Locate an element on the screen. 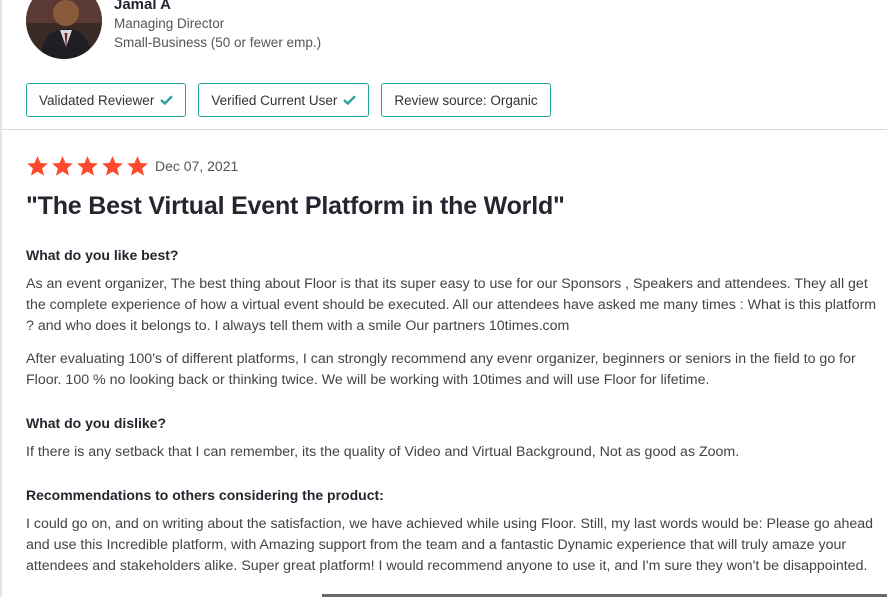 The height and width of the screenshot is (597, 887). section-divider is located at coordinates (444, 129).